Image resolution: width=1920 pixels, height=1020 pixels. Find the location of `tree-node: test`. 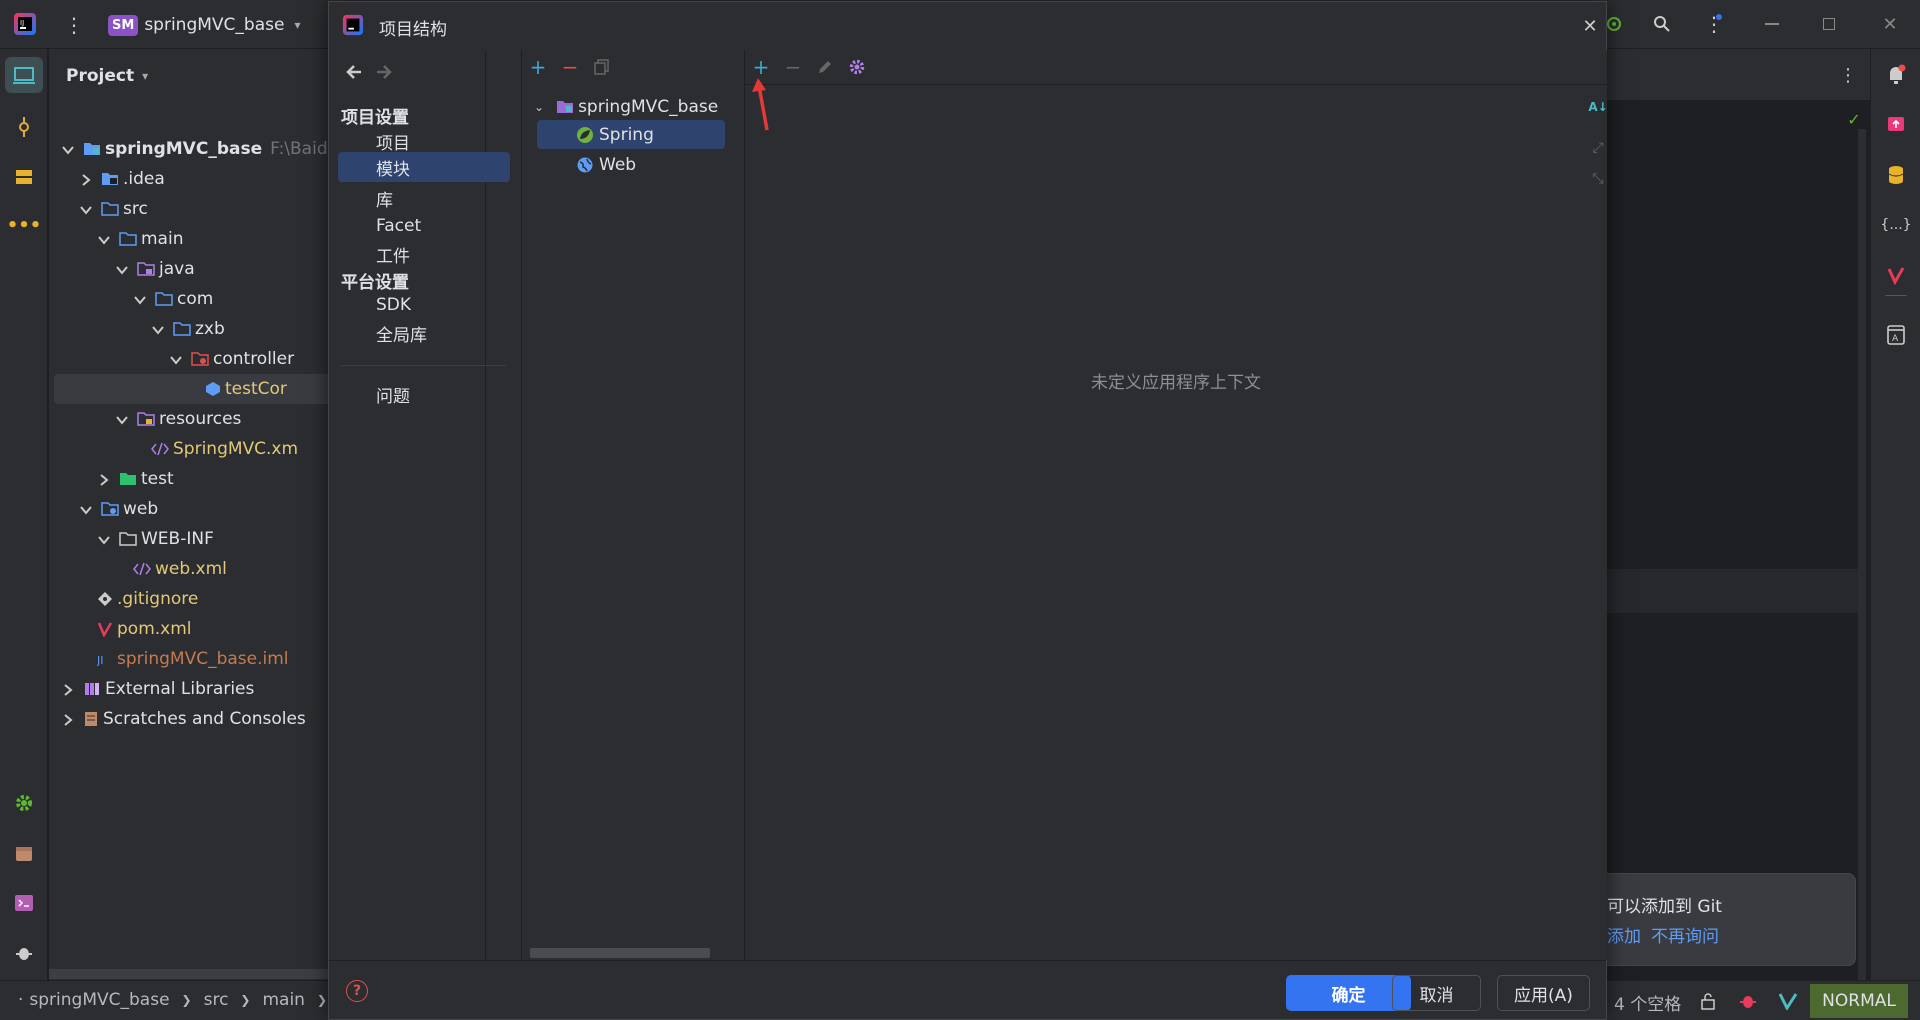

tree-node: test is located at coordinates (135, 479).